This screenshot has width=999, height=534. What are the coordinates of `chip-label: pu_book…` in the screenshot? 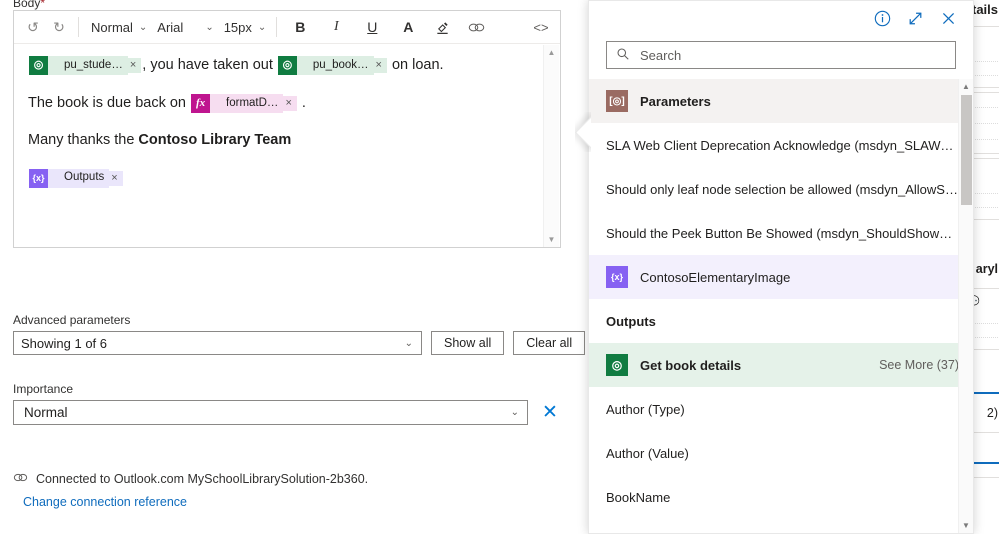 It's located at (335, 66).